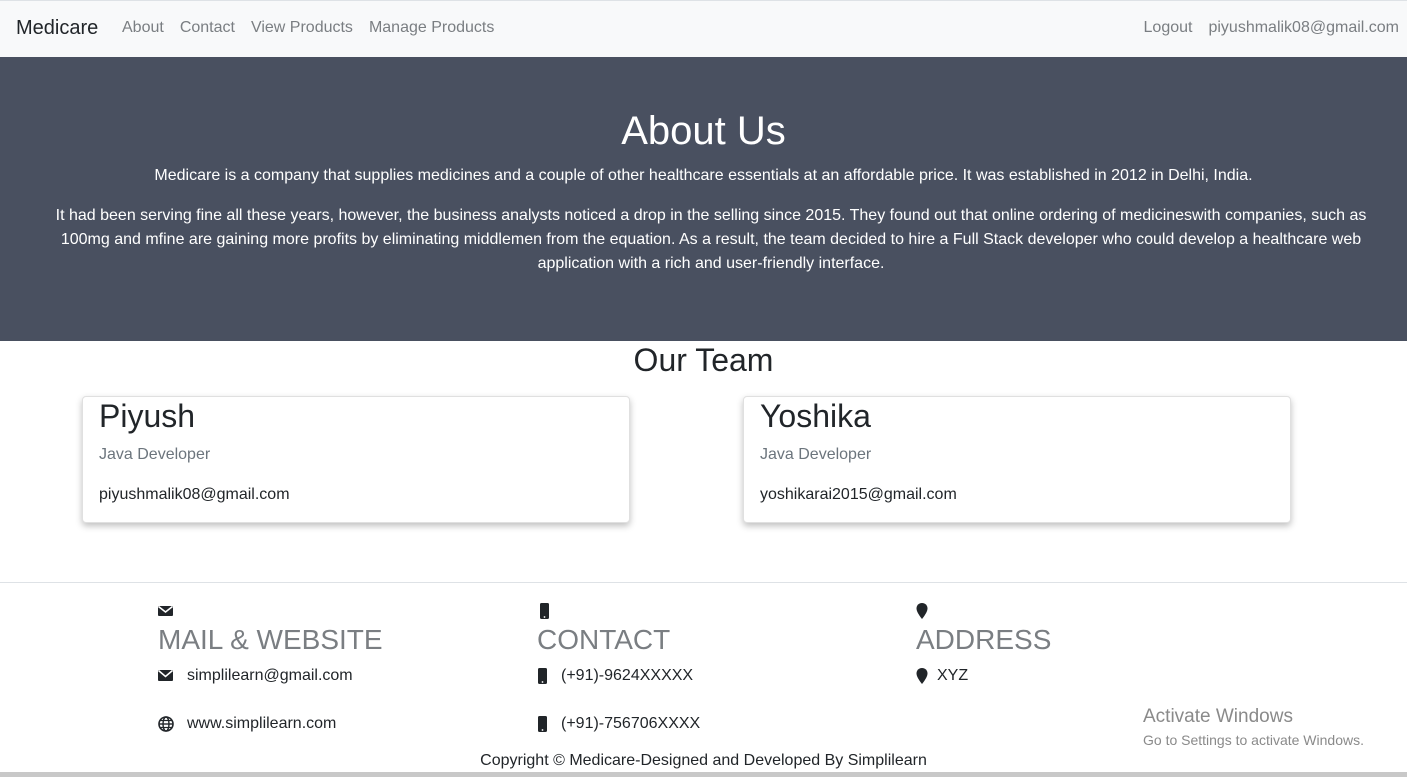 This screenshot has width=1407, height=777. I want to click on nav-user-area: Logout piyushmalik08@gmail.com, so click(1271, 28).